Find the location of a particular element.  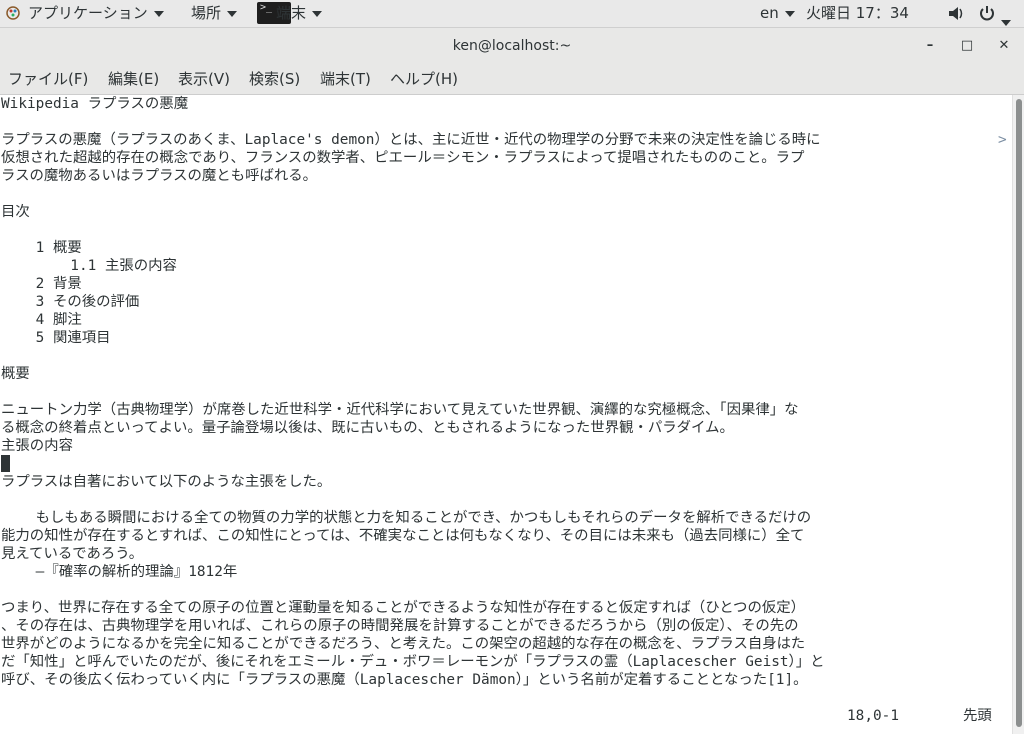

volume-icon is located at coordinates (957, 13).